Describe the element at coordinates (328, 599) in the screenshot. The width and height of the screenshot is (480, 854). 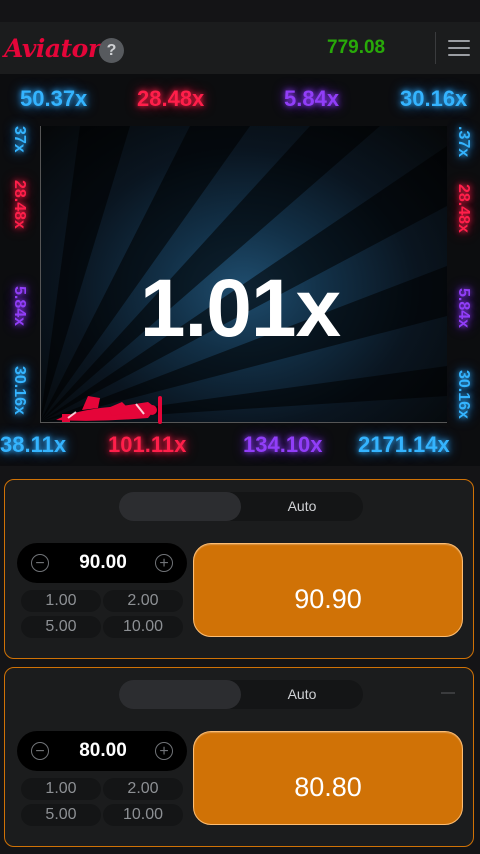
I see `cashout-amount: 90.90` at that location.